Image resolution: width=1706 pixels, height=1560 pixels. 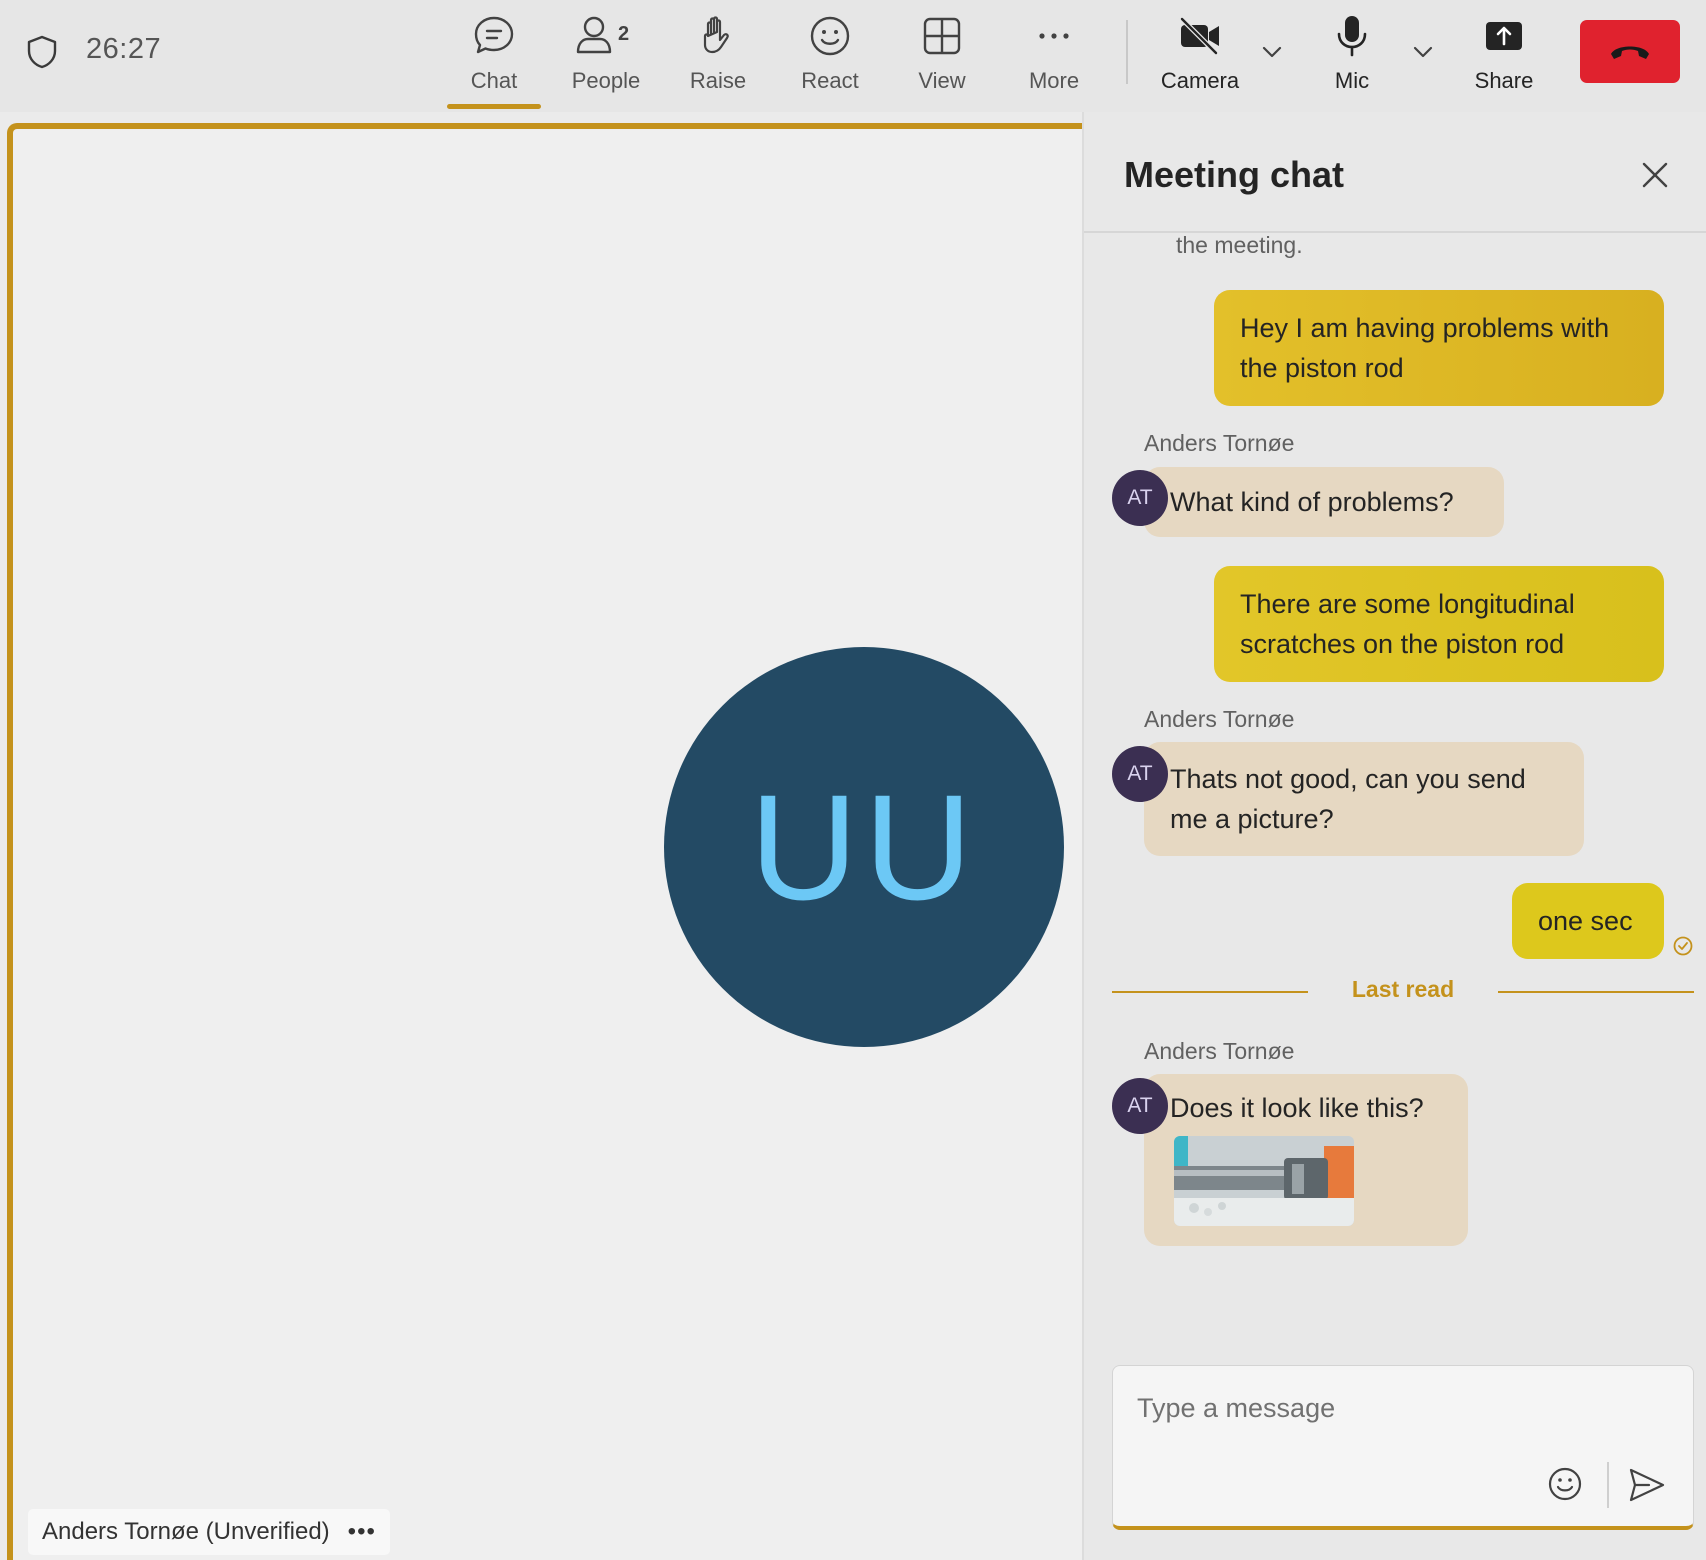 I want to click on share-label: Share, so click(x=1504, y=80).